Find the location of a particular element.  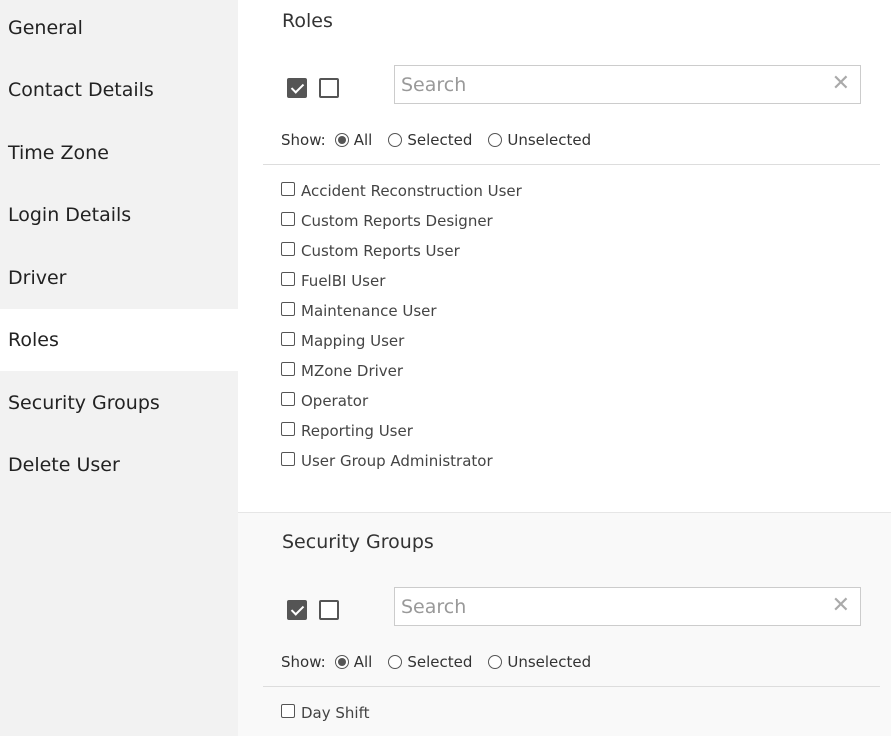

sidebar-item-label: Delete User is located at coordinates (64, 465).